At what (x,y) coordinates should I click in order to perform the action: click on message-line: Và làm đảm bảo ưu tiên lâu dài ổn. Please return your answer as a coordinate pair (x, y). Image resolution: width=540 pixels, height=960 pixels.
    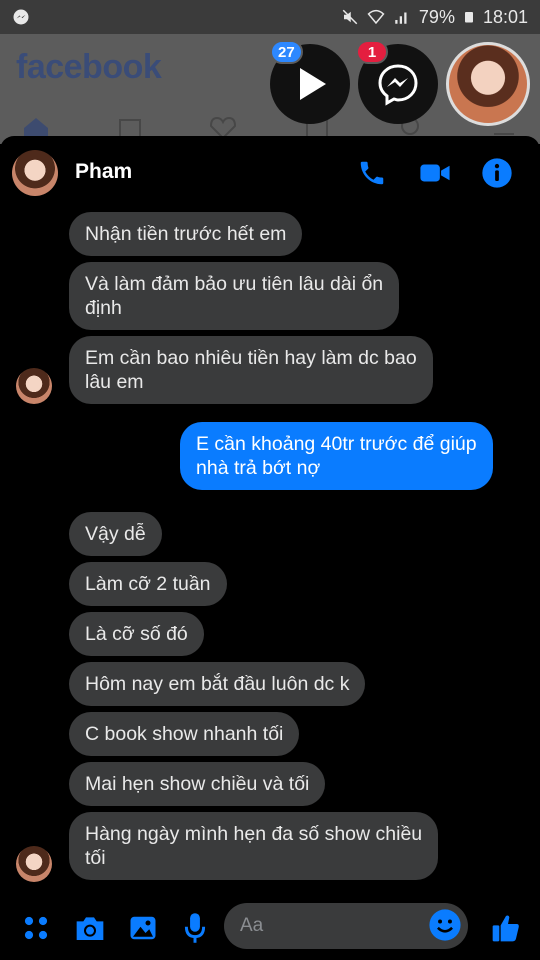
    Looking at the image, I should click on (234, 284).